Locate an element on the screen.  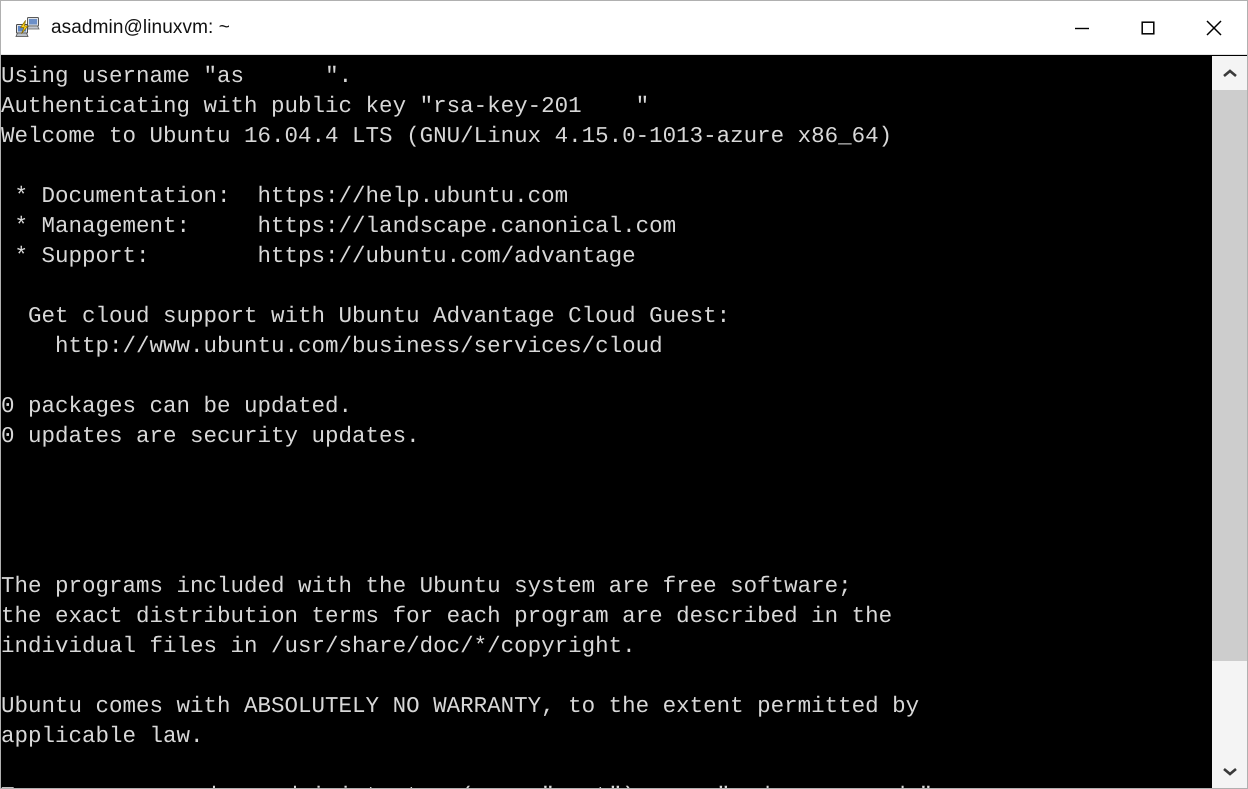
terminal-text: Using username "as is located at coordinates (123, 76).